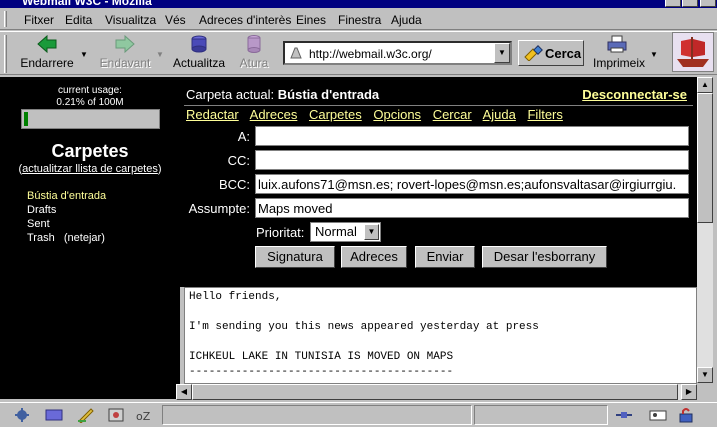 Image resolution: width=717 pixels, height=427 pixels. Describe the element at coordinates (705, 158) in the screenshot. I see `vertical-scroll-thumb` at that location.